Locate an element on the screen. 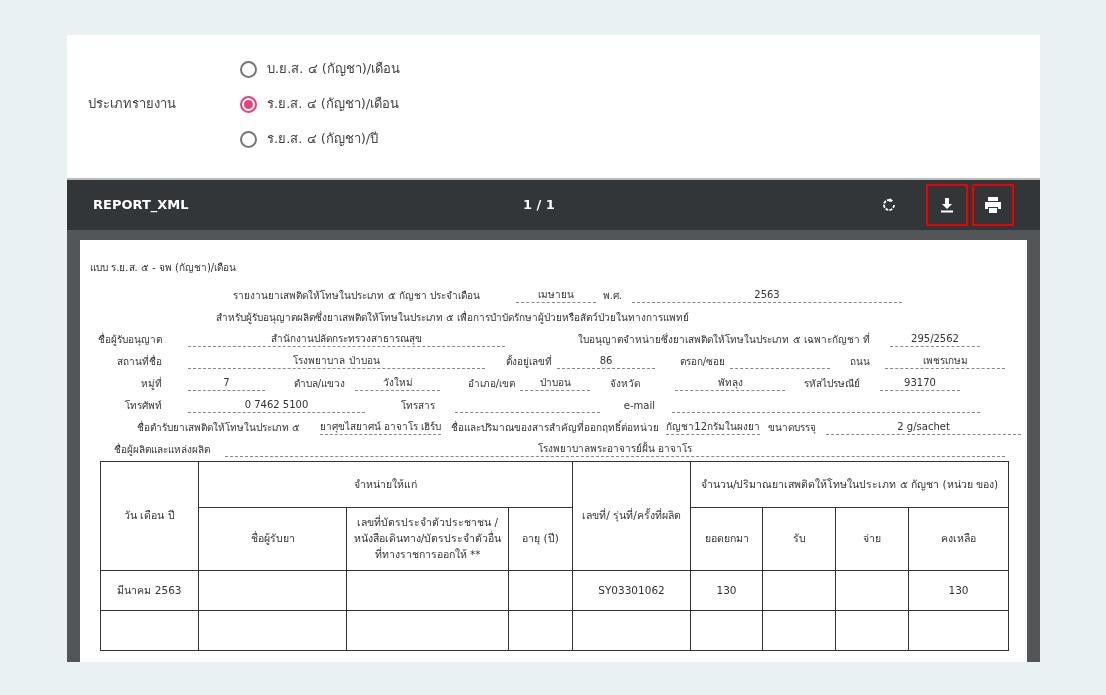 The width and height of the screenshot is (1106, 695). field-value: ป่าบอน is located at coordinates (555, 383).